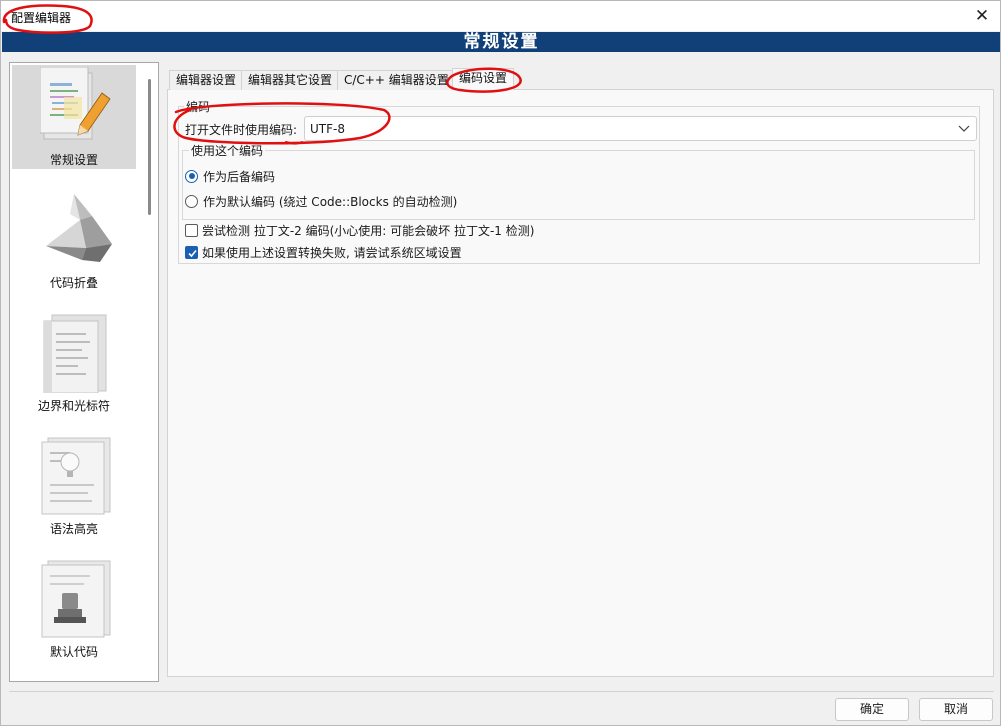  I want to click on tab-editor-settings: 编辑器设置, so click(206, 80).